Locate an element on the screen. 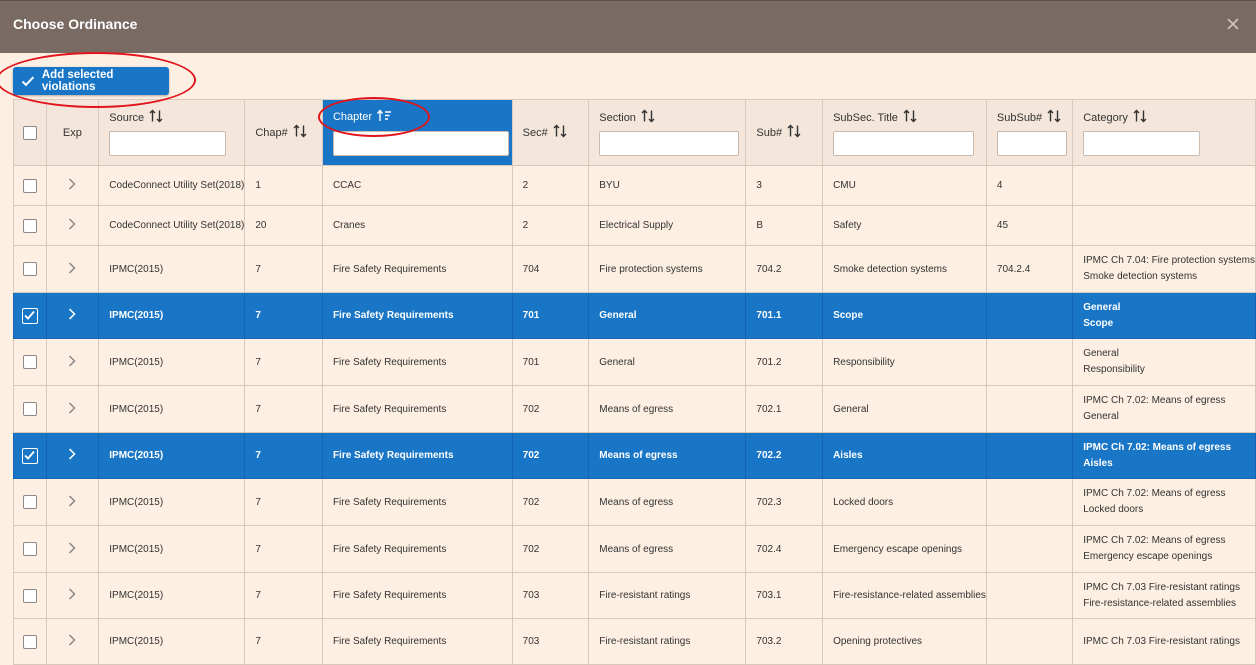  sort-ascending-icon is located at coordinates (384, 117).